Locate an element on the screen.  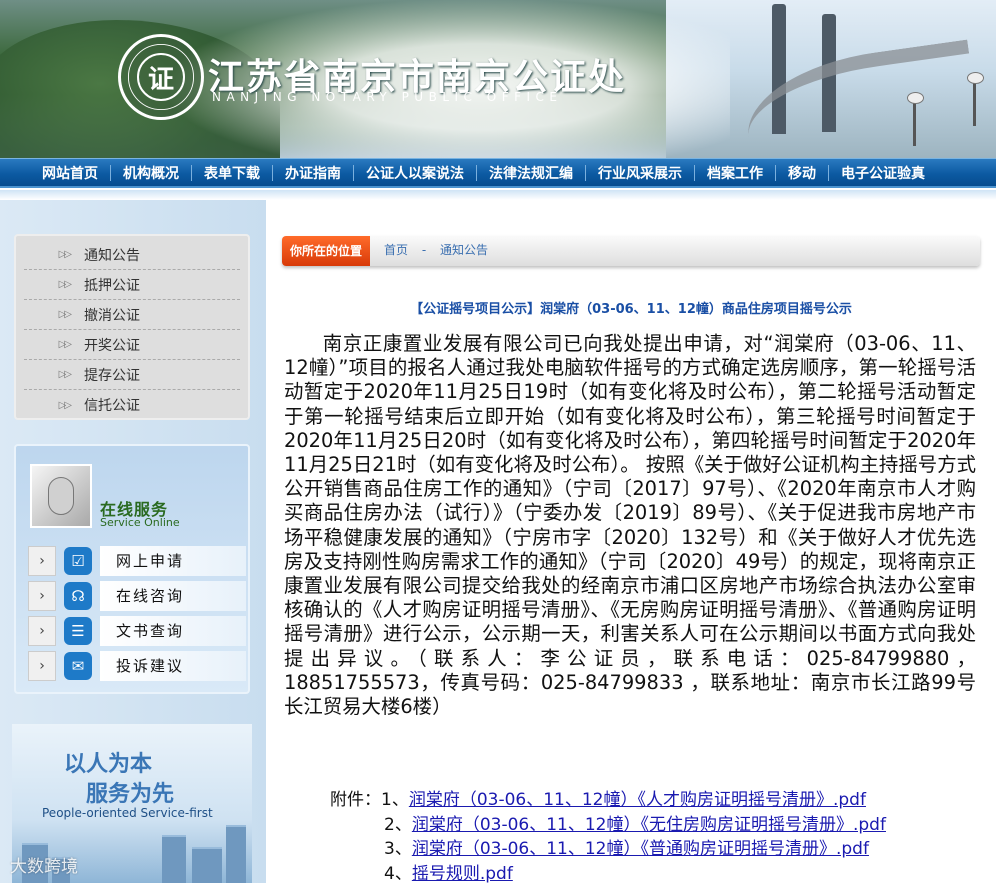
attachments-label: 附件： is located at coordinates (355, 800).